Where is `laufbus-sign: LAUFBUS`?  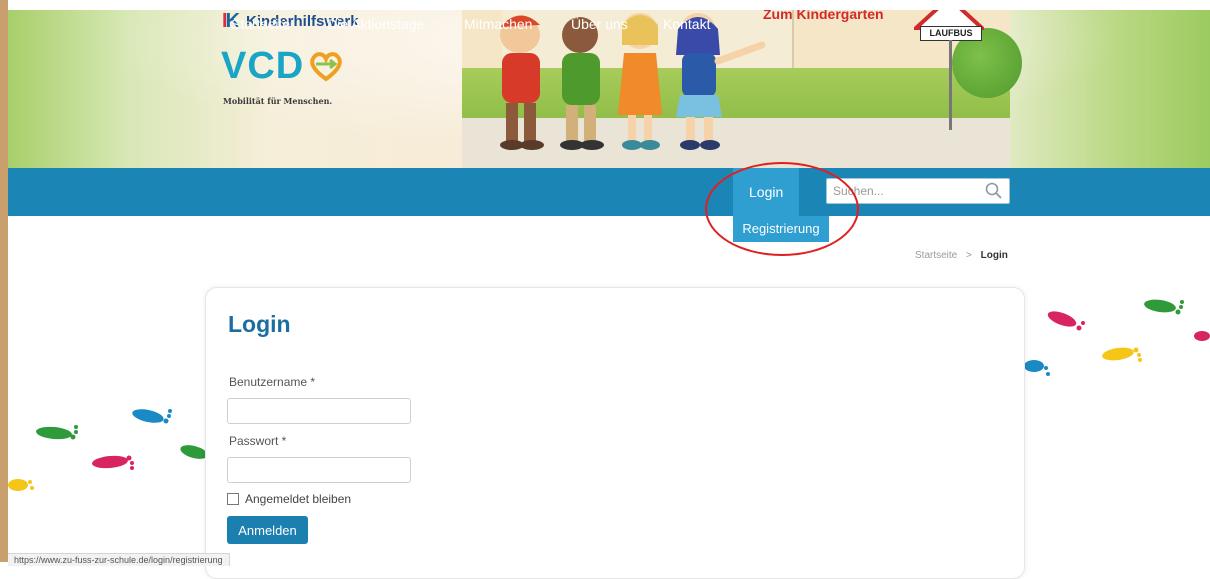 laufbus-sign: LAUFBUS is located at coordinates (951, 33).